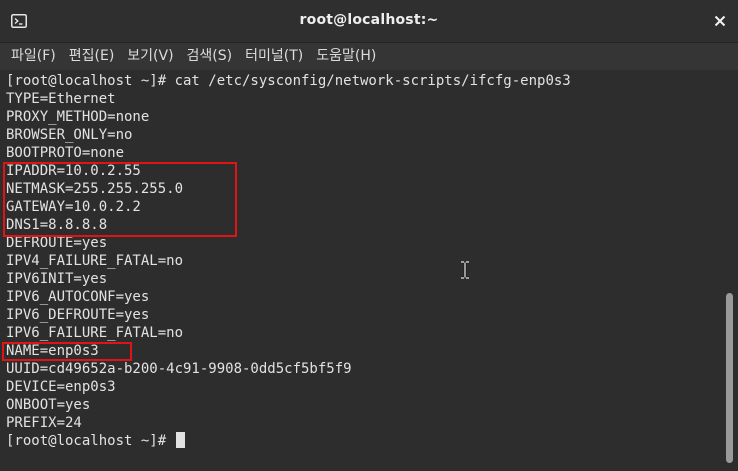  What do you see at coordinates (57, 279) in the screenshot?
I see `output-line: IPV6INIT=yes` at bounding box center [57, 279].